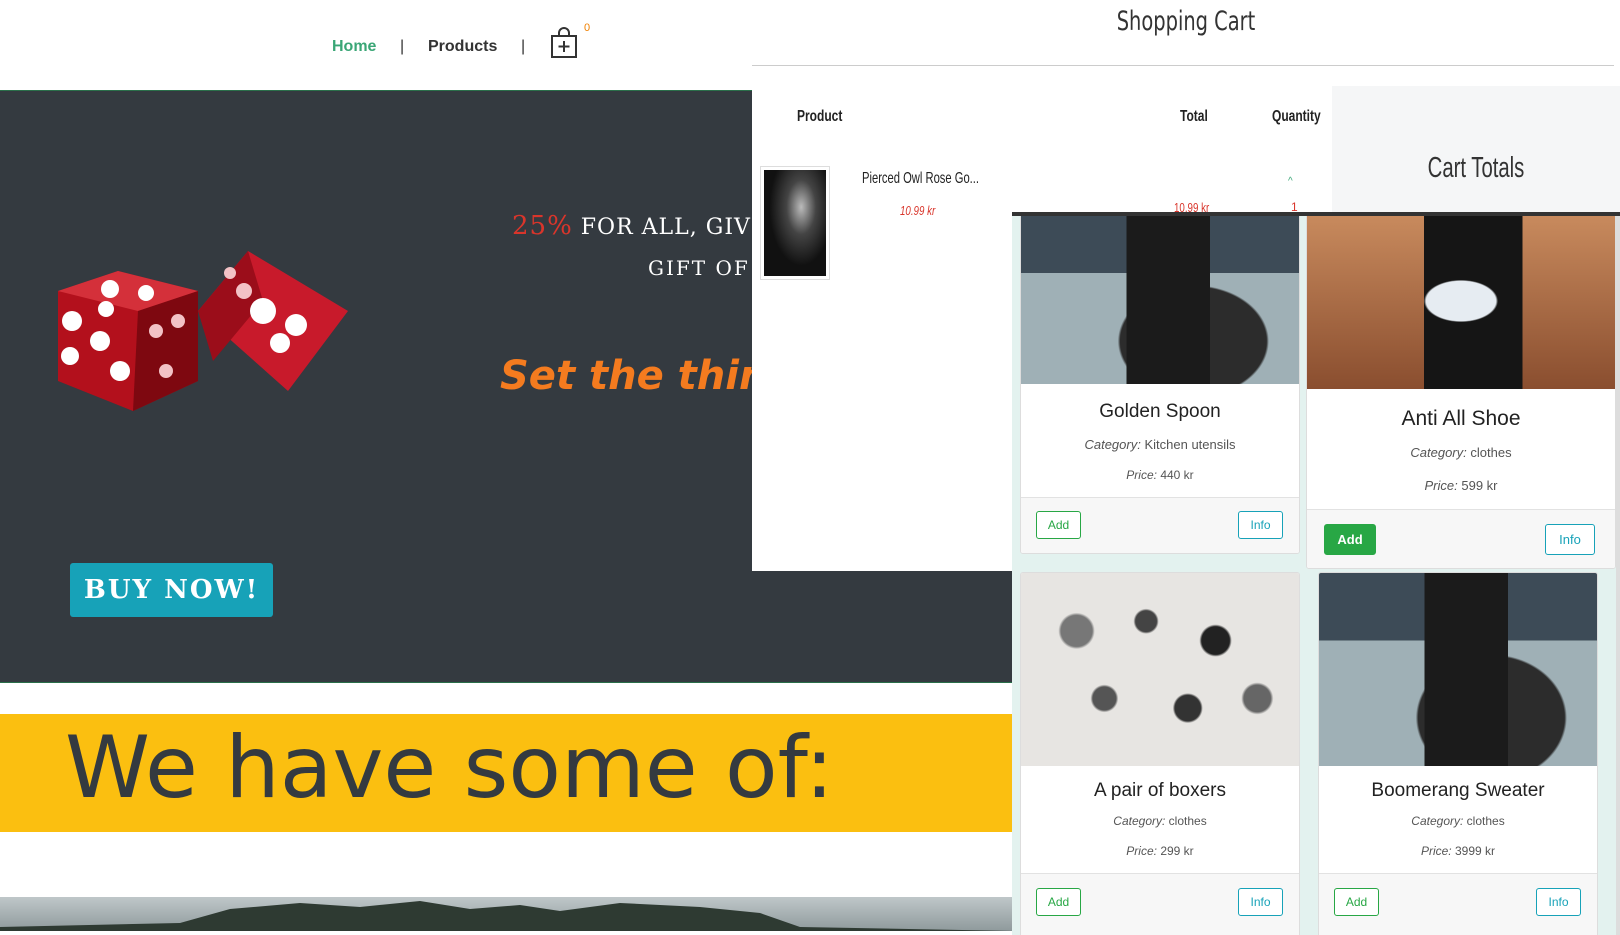  I want to click on quantity-increase-icon: ^, so click(1290, 181).